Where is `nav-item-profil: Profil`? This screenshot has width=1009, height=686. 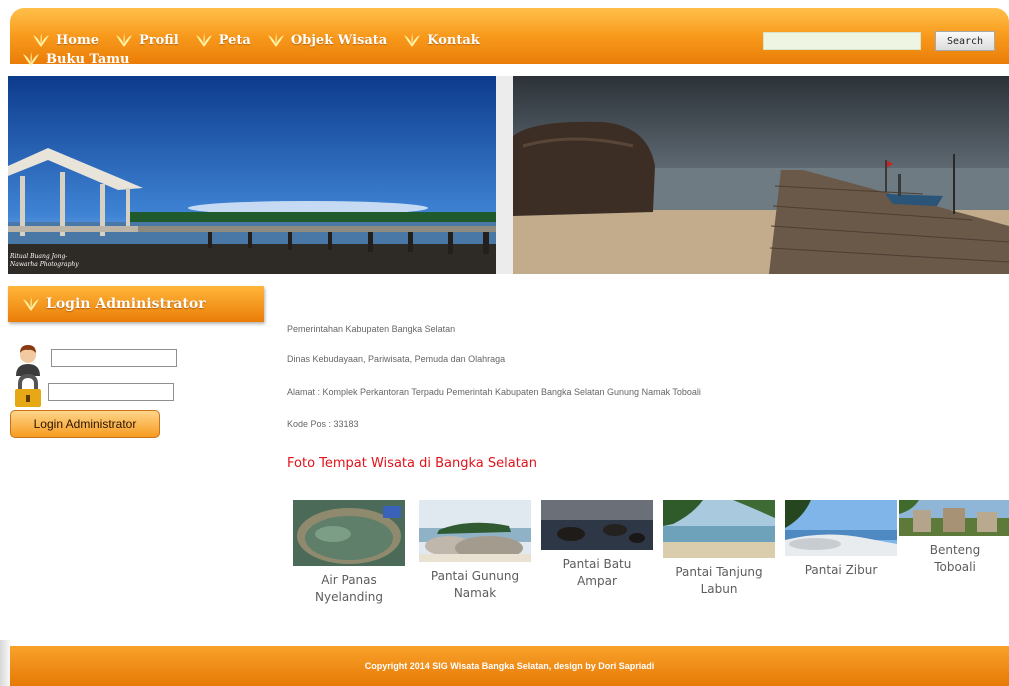 nav-item-profil: Profil is located at coordinates (147, 40).